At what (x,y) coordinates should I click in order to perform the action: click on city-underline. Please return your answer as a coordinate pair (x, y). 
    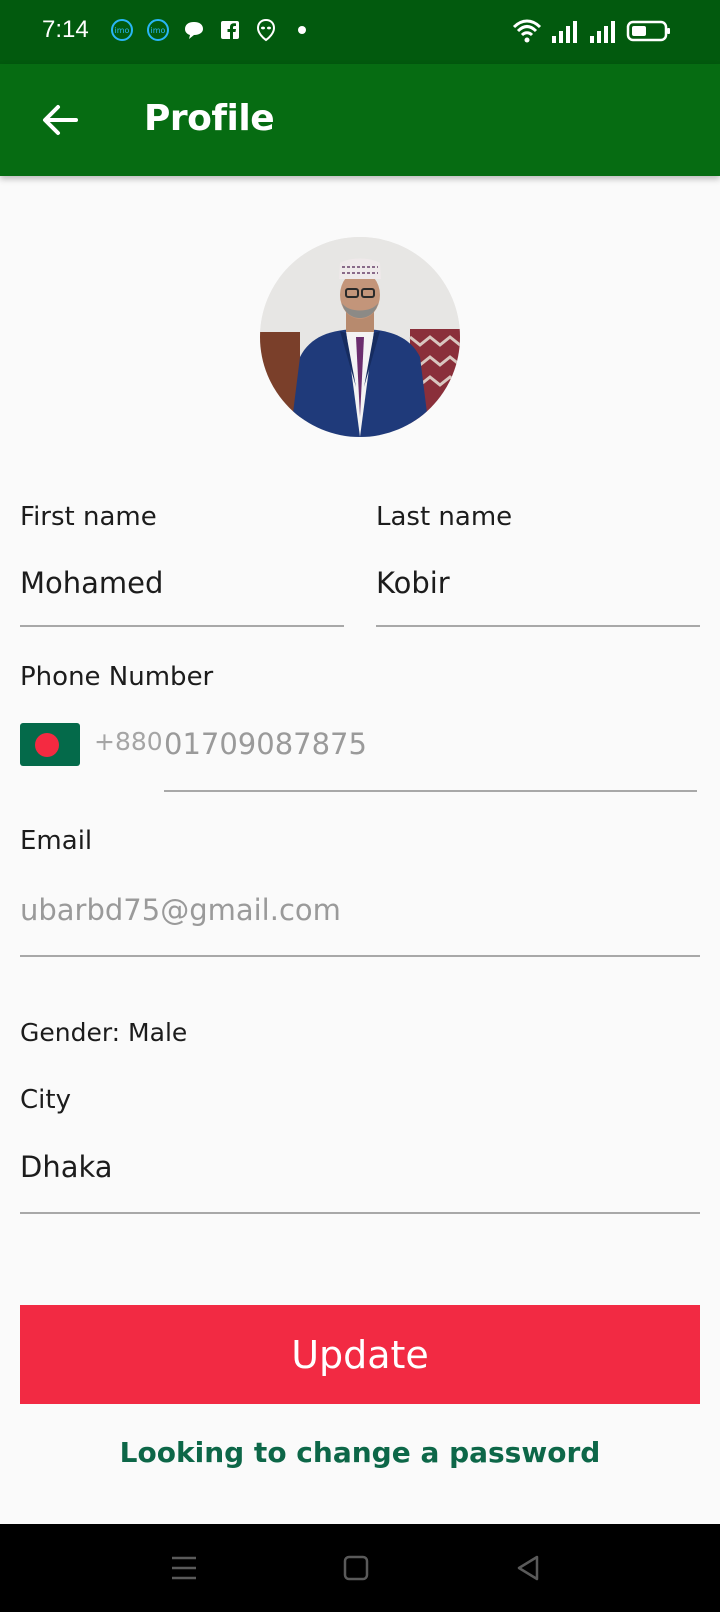
    Looking at the image, I should click on (360, 1213).